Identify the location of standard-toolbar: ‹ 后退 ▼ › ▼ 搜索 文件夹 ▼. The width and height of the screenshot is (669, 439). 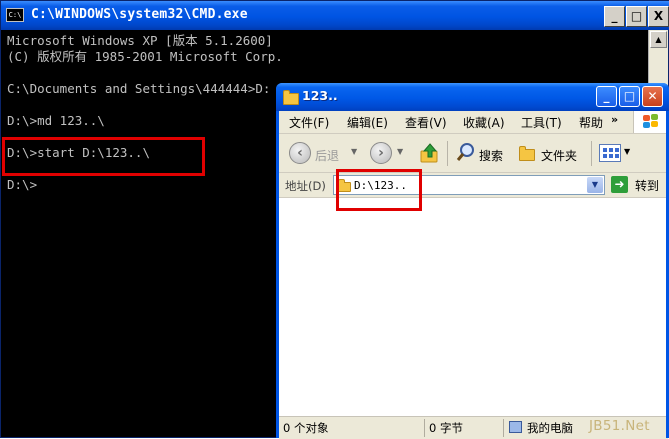
(472, 153).